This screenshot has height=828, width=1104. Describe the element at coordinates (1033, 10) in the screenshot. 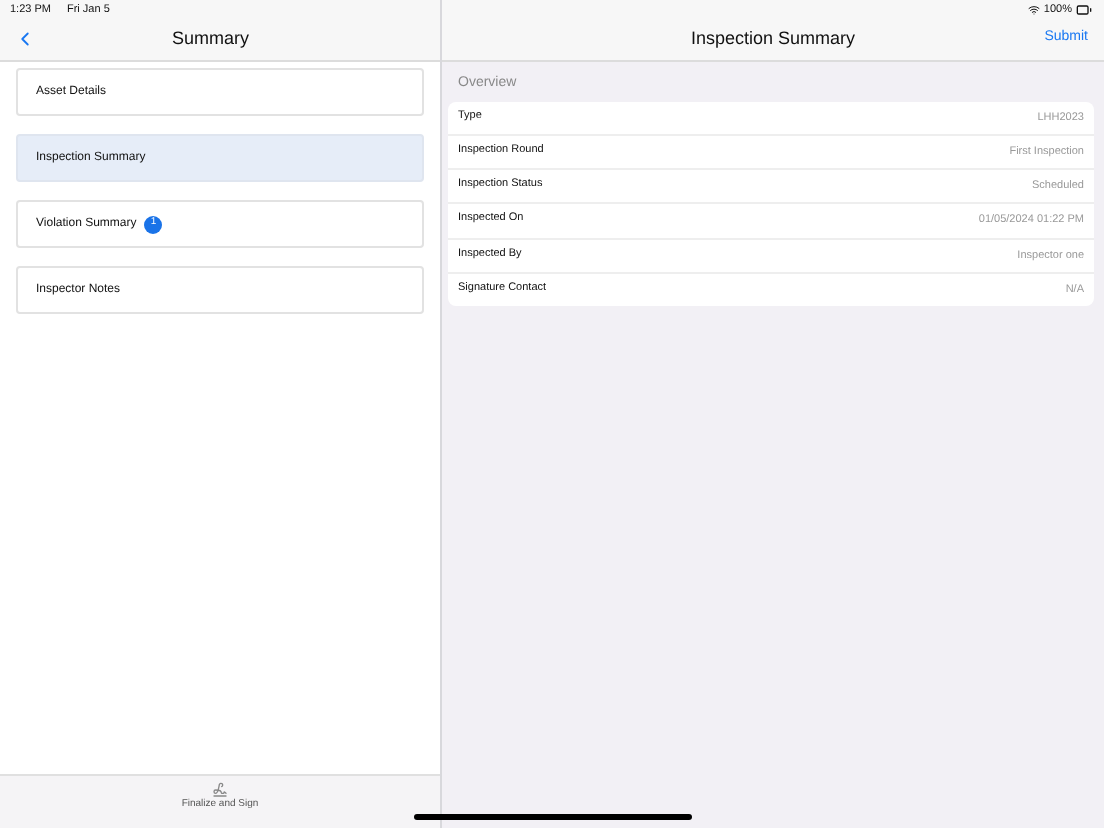

I see `wifi-icon` at that location.